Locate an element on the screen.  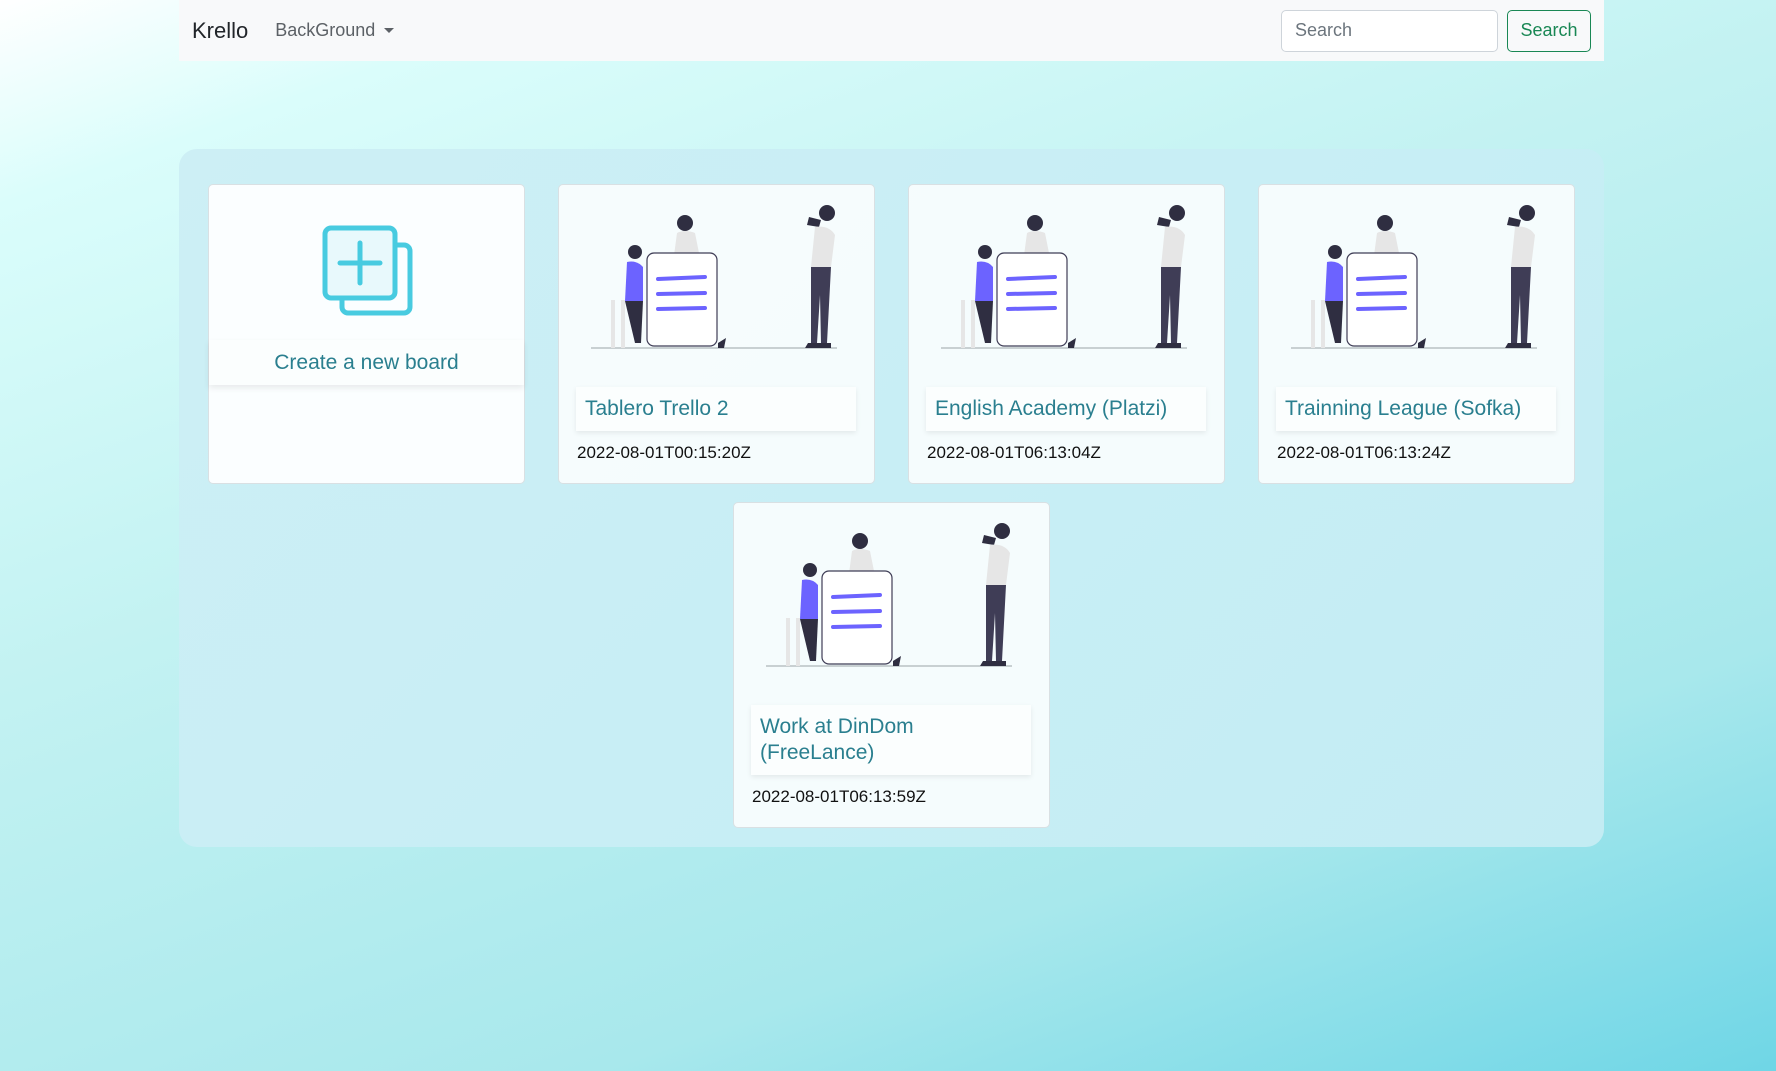
board-title: Tablero Trello 2 is located at coordinates (716, 409).